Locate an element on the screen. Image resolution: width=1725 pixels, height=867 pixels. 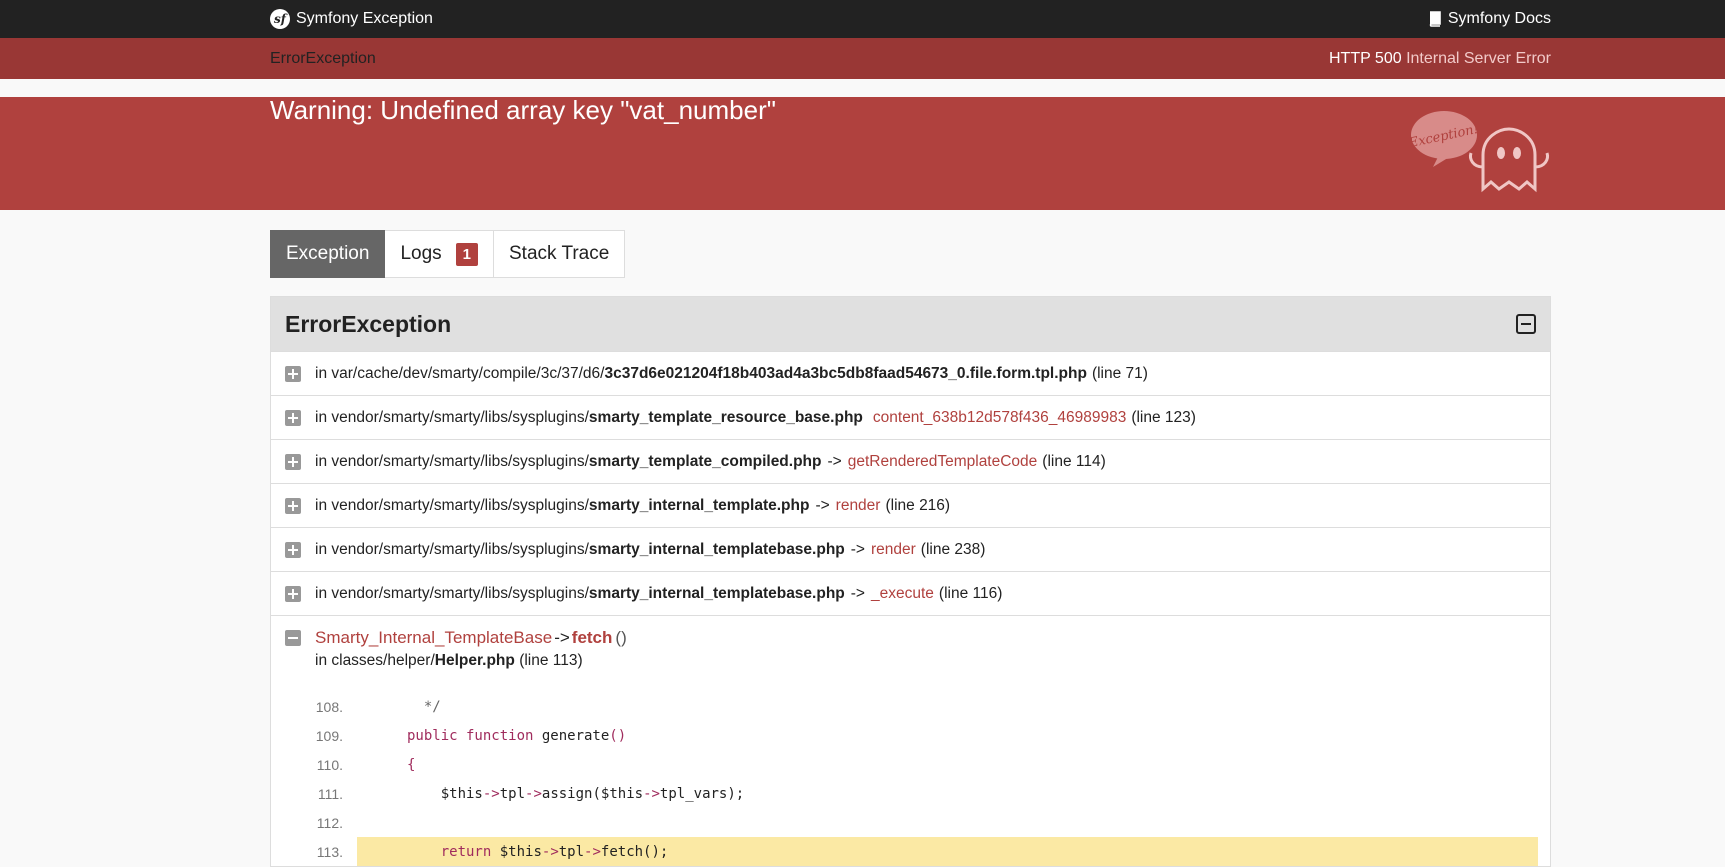
trace-line: (line 71) is located at coordinates (1119, 373).